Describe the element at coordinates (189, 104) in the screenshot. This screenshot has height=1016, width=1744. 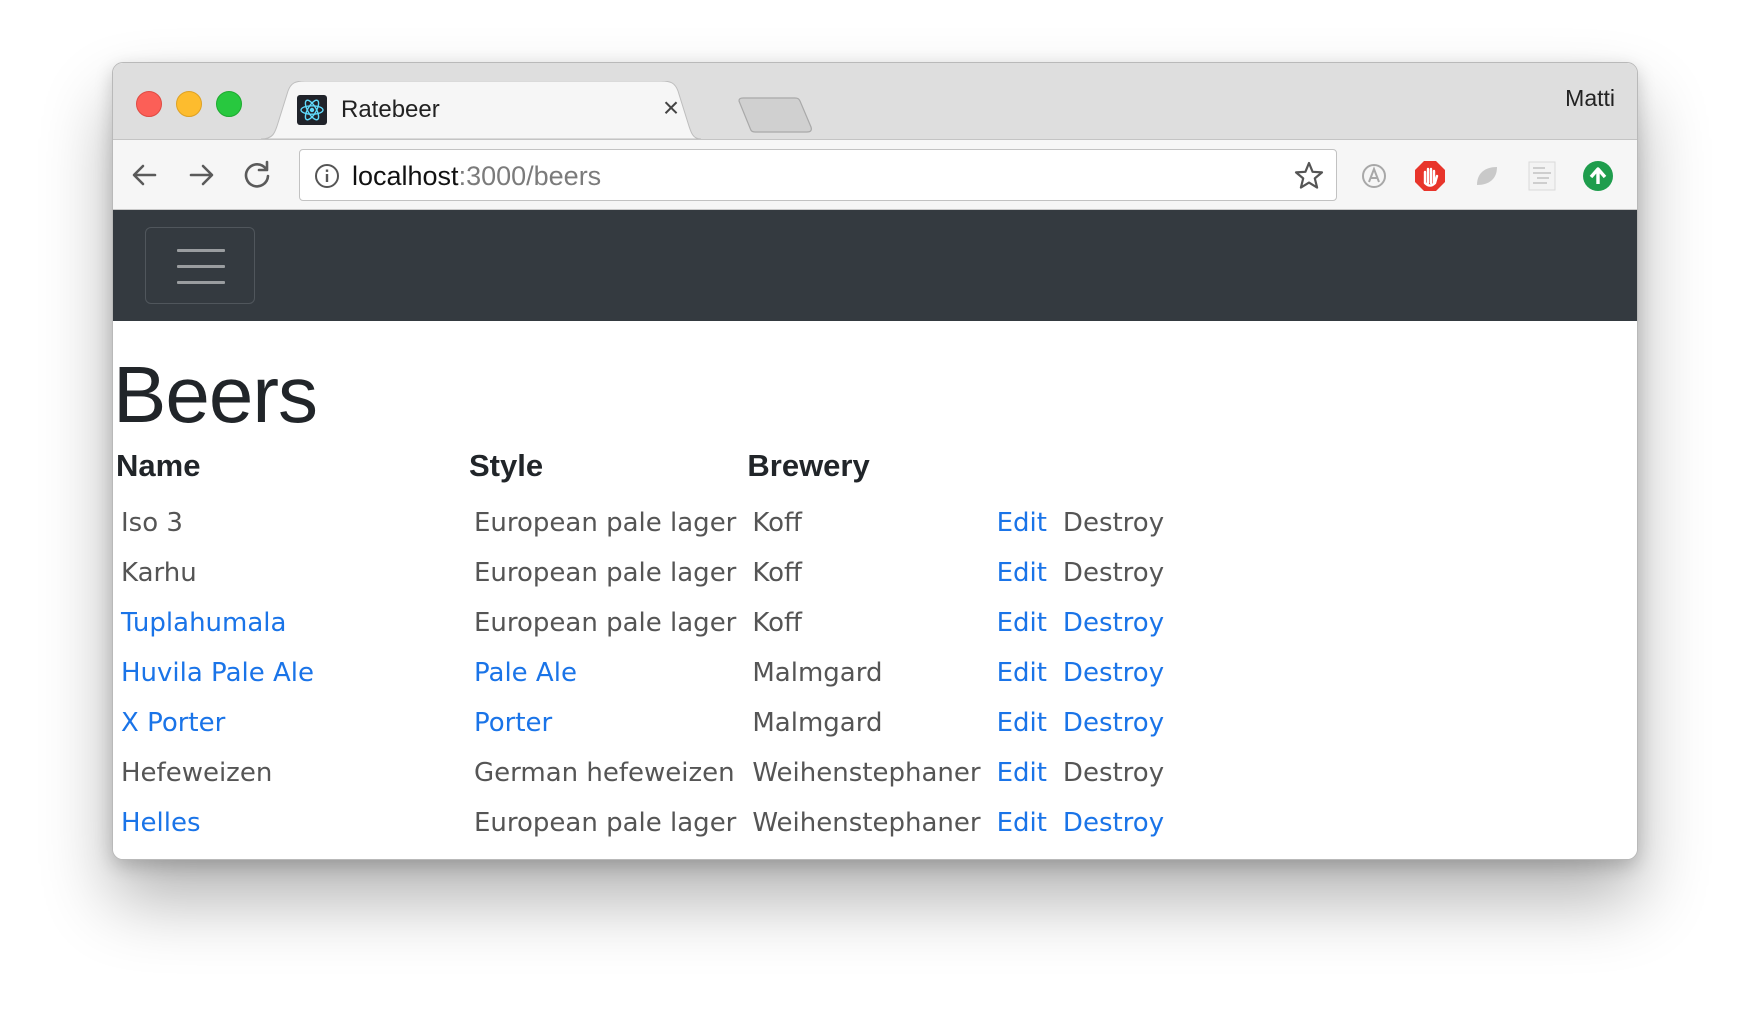
I see `window-minimize-button` at that location.